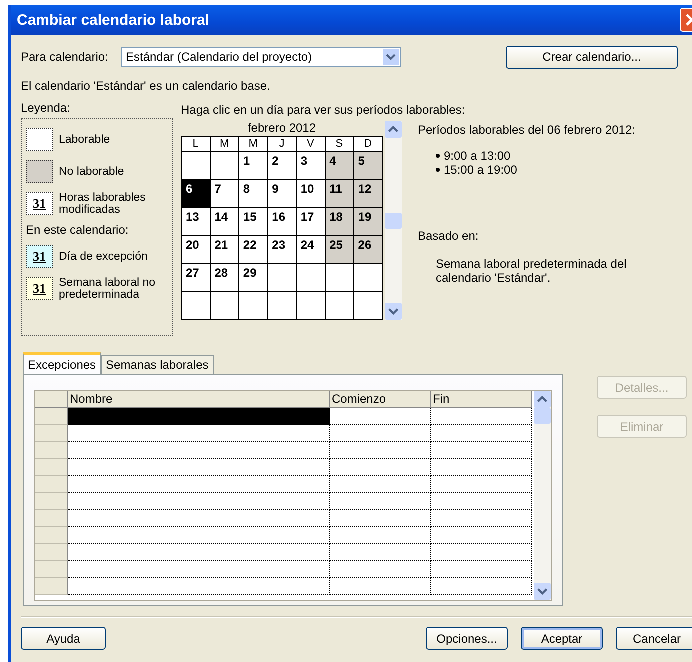 This screenshot has height=662, width=692. I want to click on day-cell: 22, so click(253, 250).